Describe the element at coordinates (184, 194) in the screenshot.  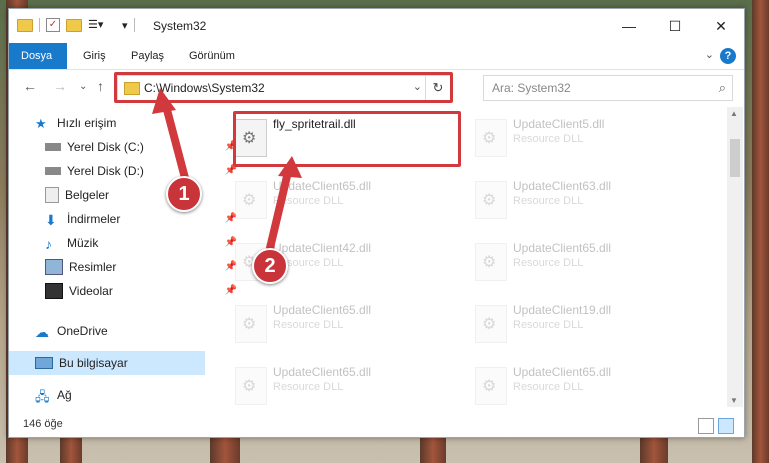
I see `callout-1: 1` at that location.